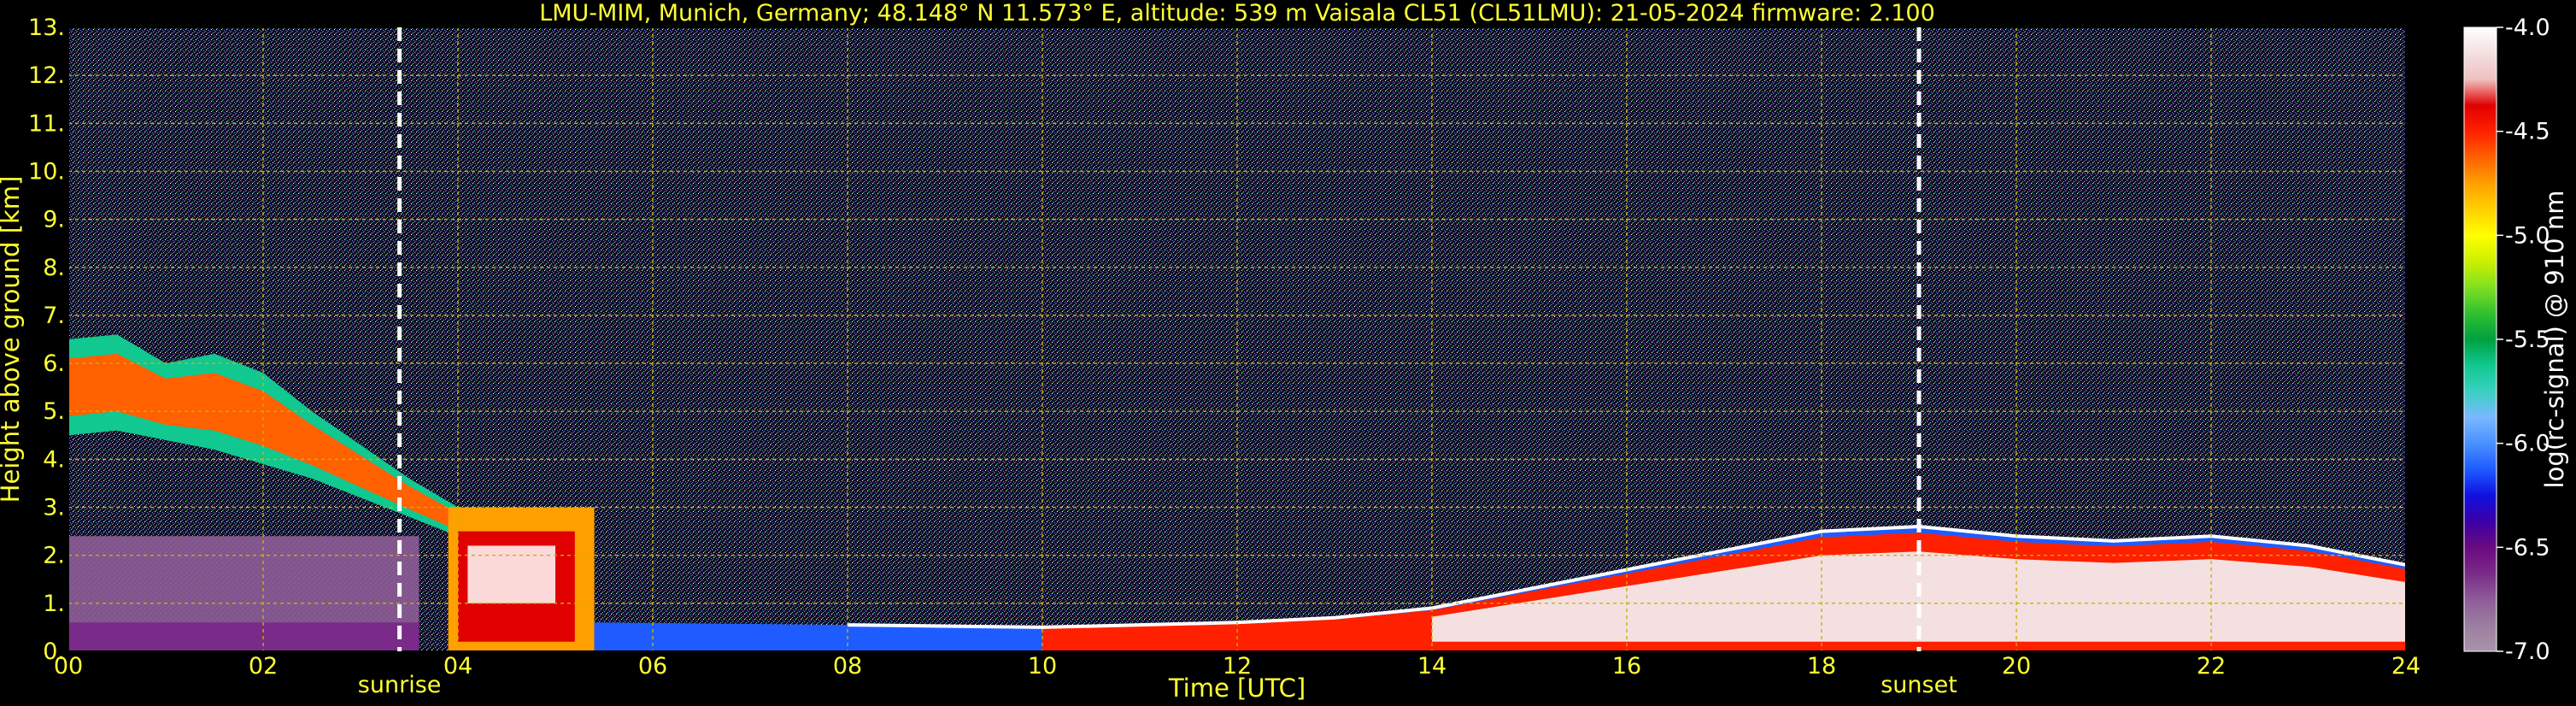  I want to click on y-tick-label: 10., so click(46, 171).